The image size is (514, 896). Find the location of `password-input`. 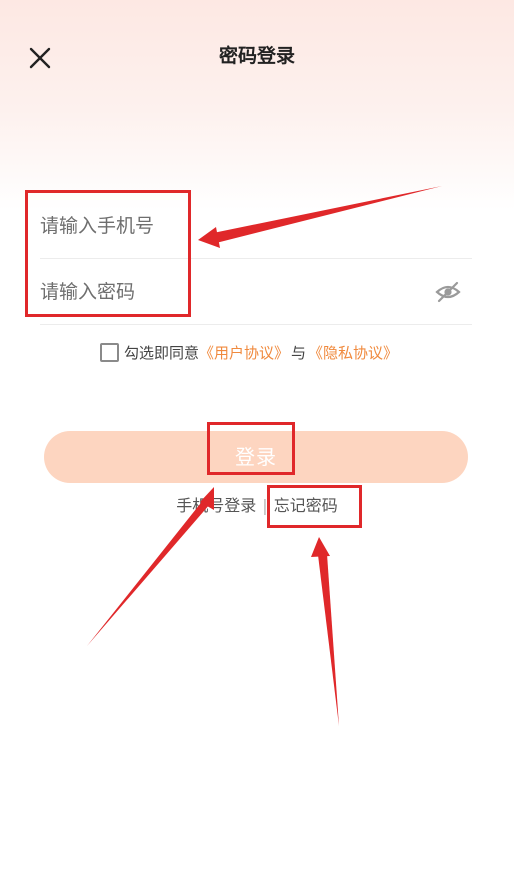

password-input is located at coordinates (230, 292).